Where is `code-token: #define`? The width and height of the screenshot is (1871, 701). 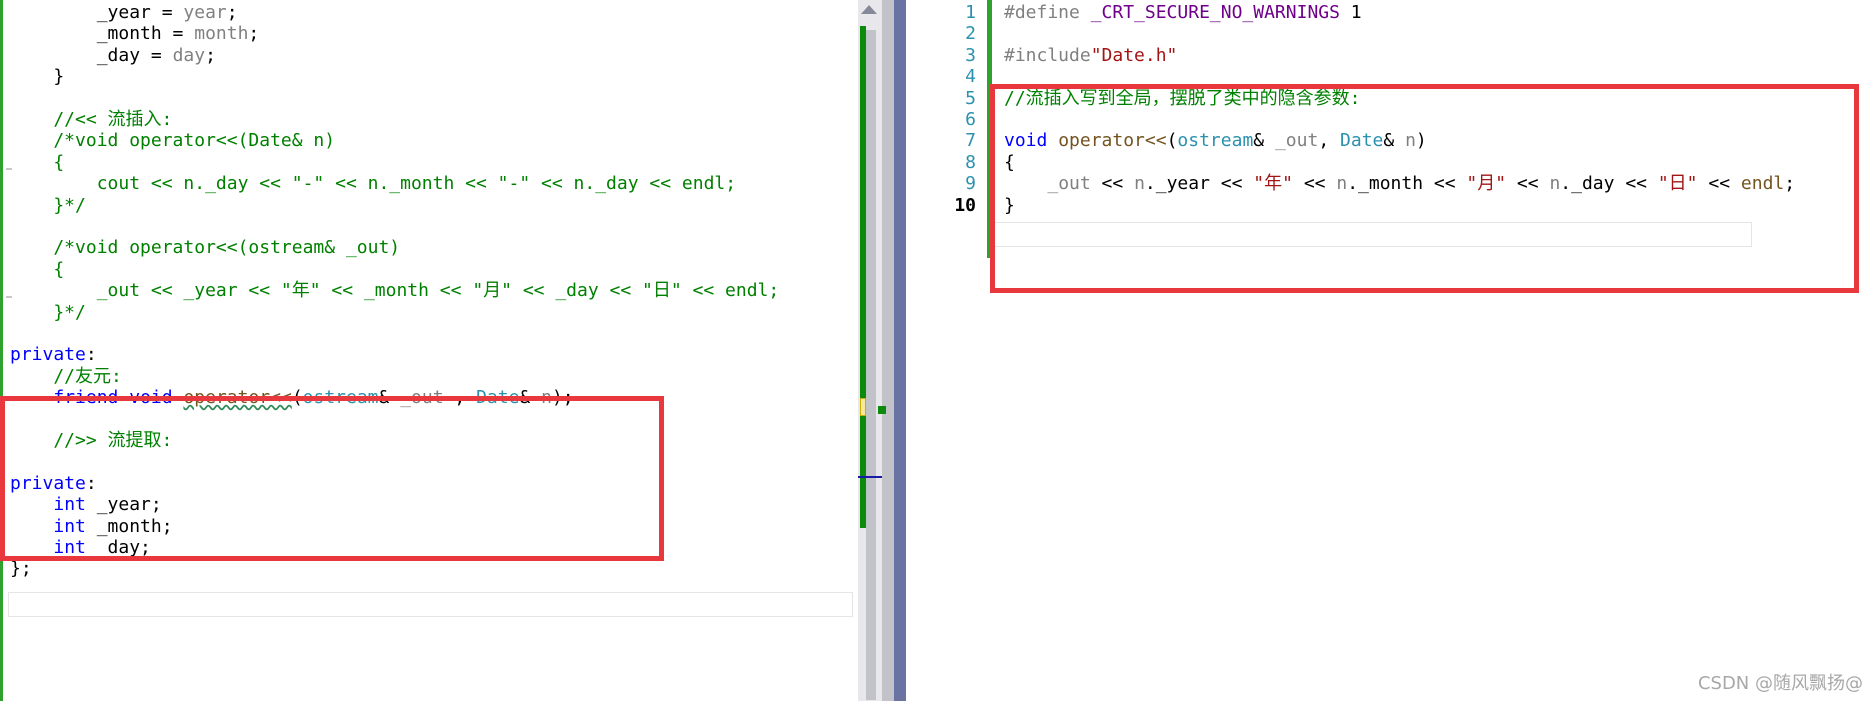
code-token: #define is located at coordinates (1042, 12).